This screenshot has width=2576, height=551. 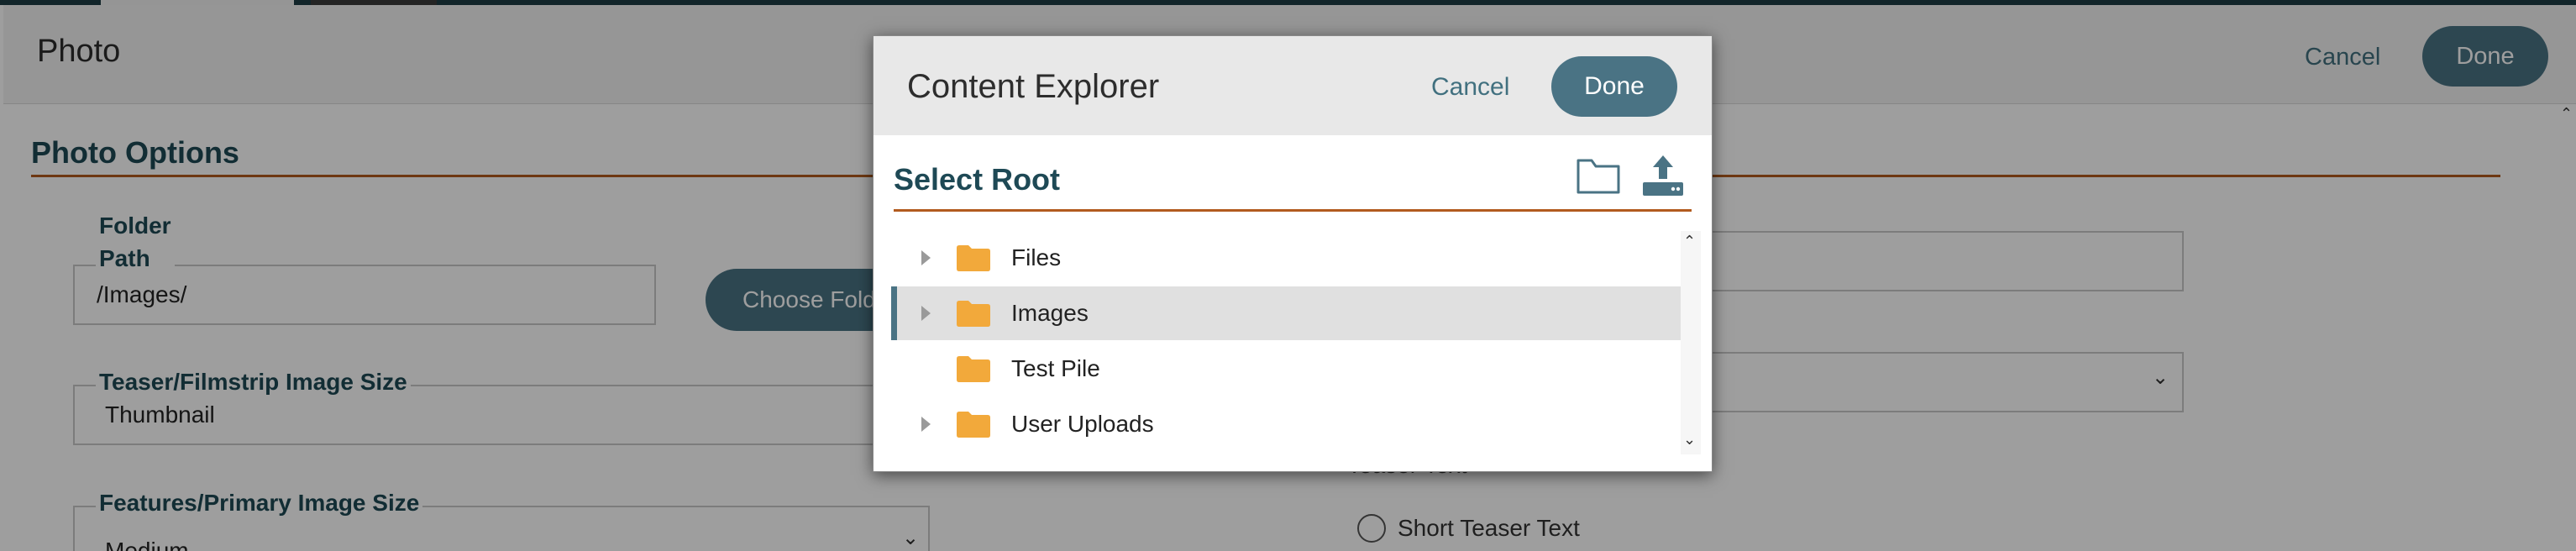 What do you see at coordinates (1036, 257) in the screenshot?
I see `tree-item-label: Files` at bounding box center [1036, 257].